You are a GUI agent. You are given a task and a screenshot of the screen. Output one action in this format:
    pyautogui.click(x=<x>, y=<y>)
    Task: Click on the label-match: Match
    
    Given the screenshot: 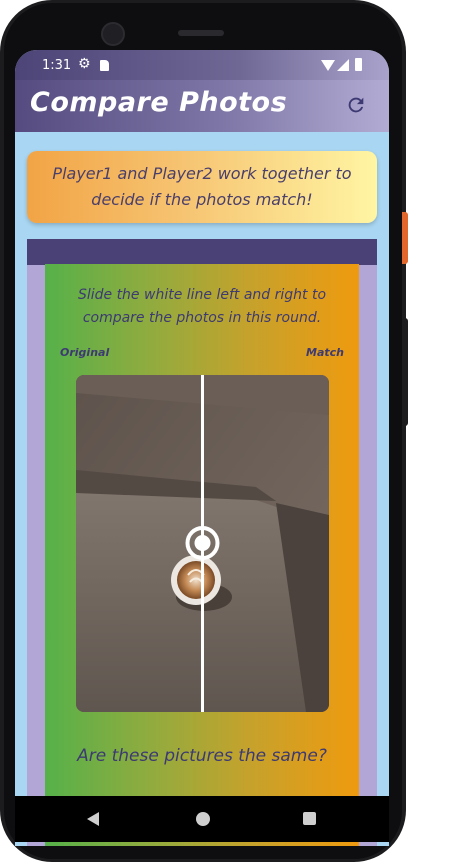 What is the action you would take?
    pyautogui.click(x=325, y=352)
    